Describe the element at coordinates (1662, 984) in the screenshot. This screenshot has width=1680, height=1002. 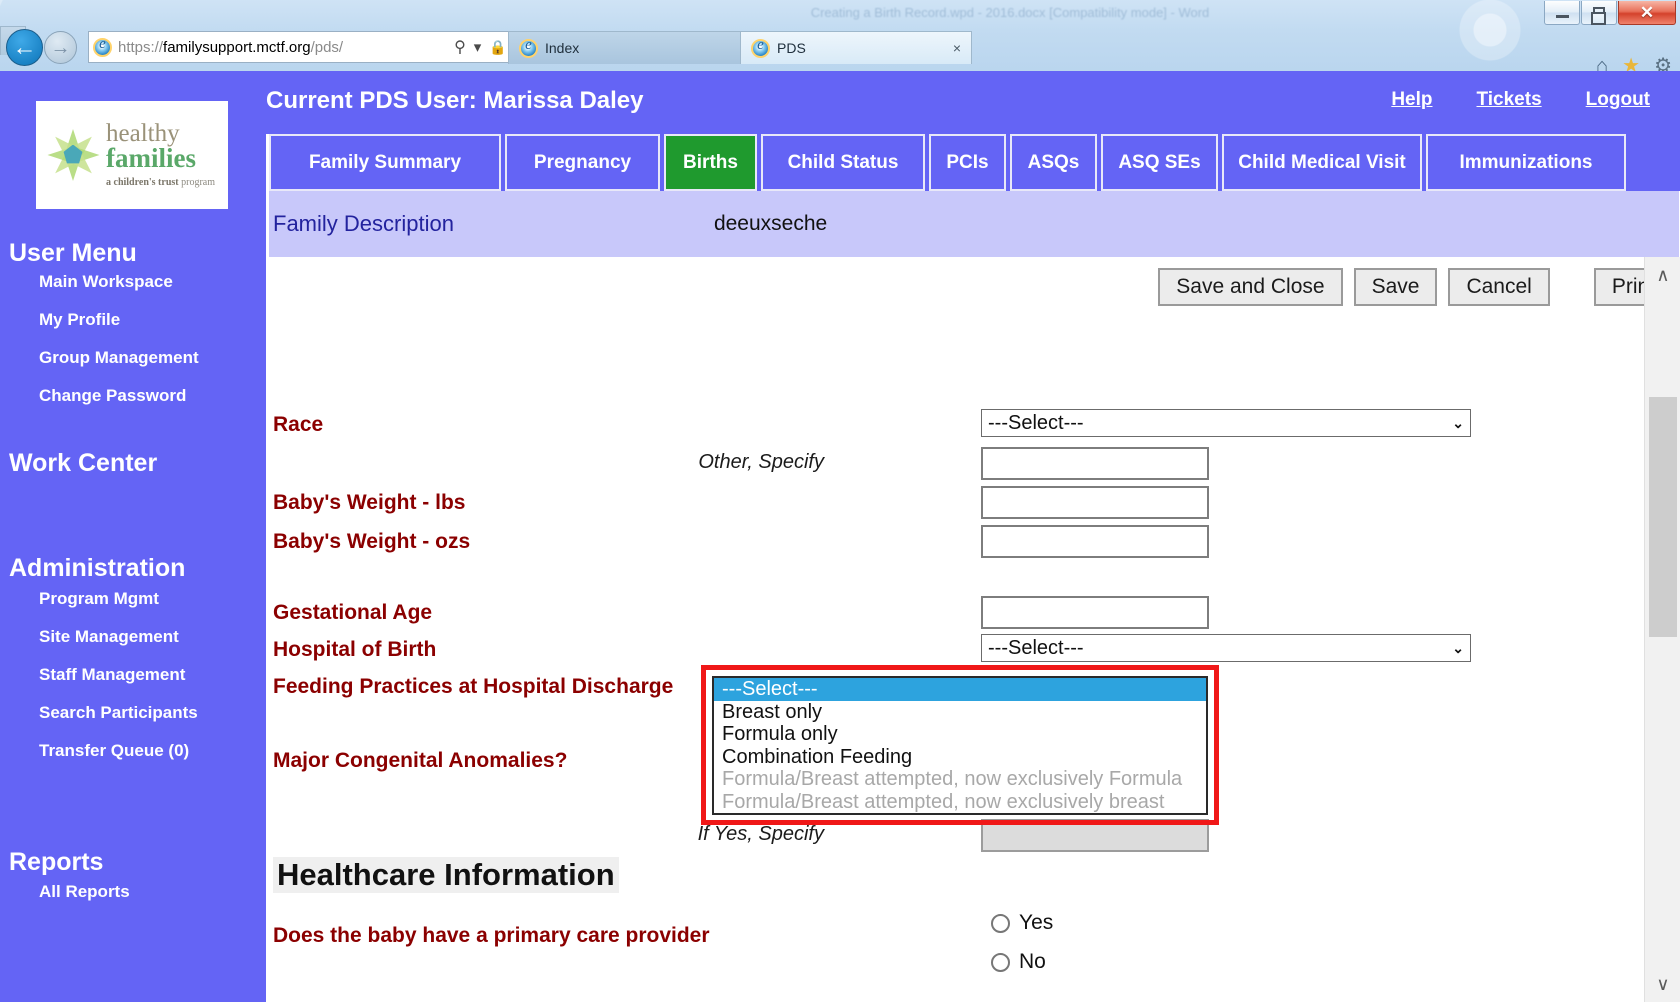
I see `scroll-down-arrow-icon: ∨` at that location.